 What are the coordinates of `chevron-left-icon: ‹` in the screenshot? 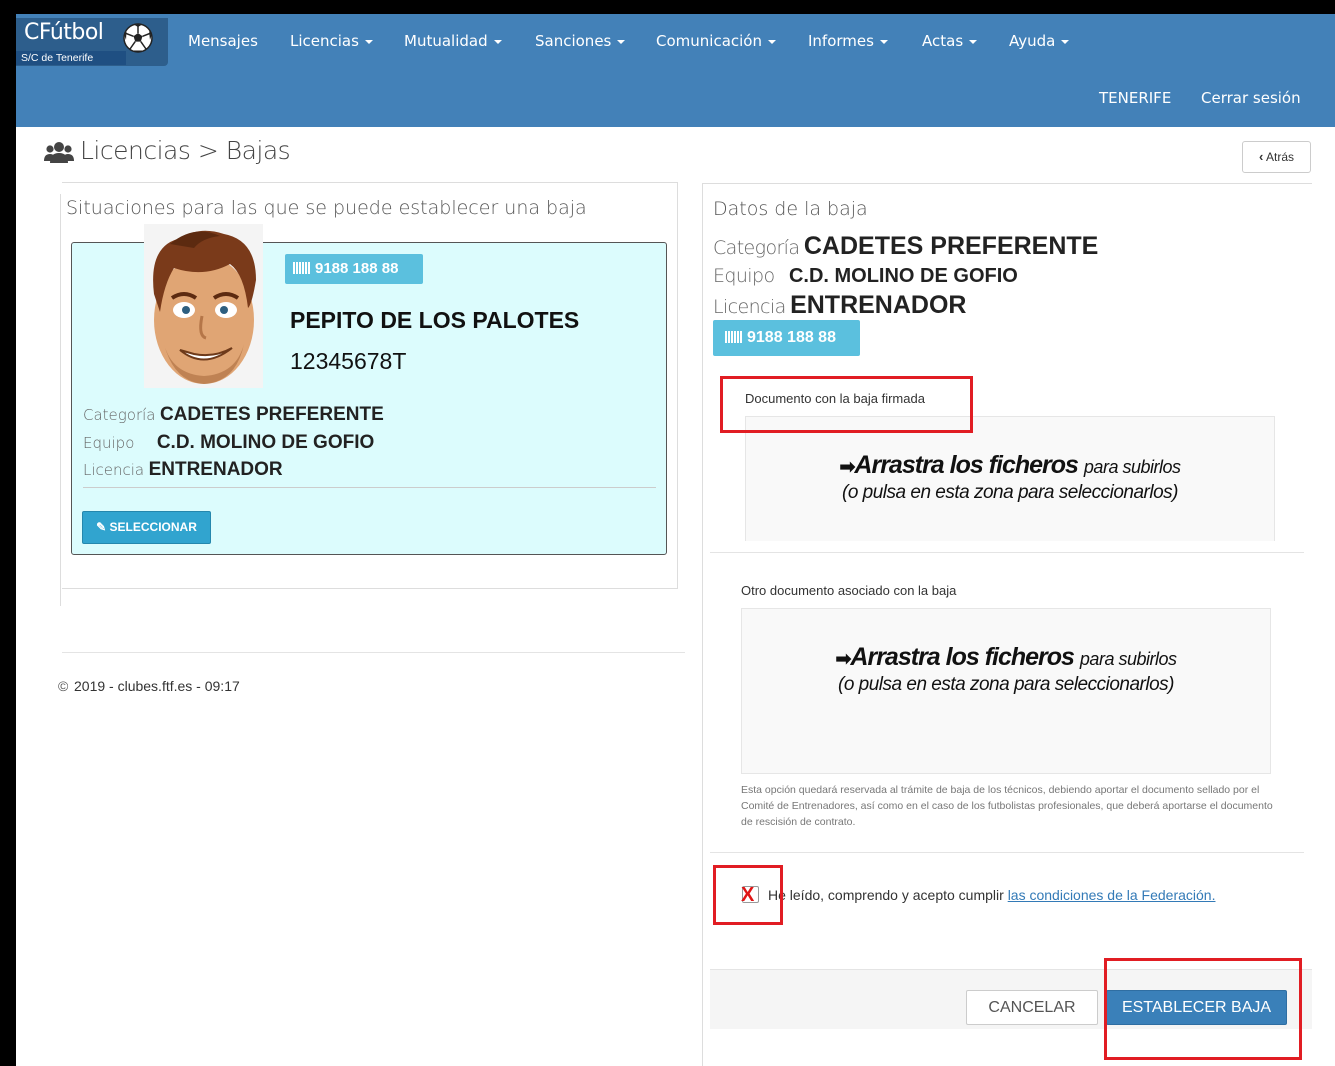 It's located at (1261, 156).